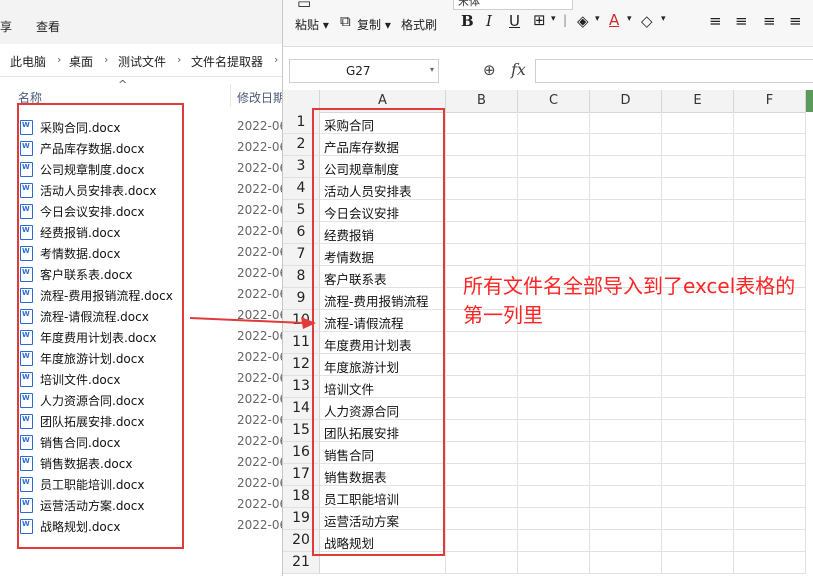 This screenshot has width=813, height=576. What do you see at coordinates (698, 343) in the screenshot?
I see `cell-e11` at bounding box center [698, 343].